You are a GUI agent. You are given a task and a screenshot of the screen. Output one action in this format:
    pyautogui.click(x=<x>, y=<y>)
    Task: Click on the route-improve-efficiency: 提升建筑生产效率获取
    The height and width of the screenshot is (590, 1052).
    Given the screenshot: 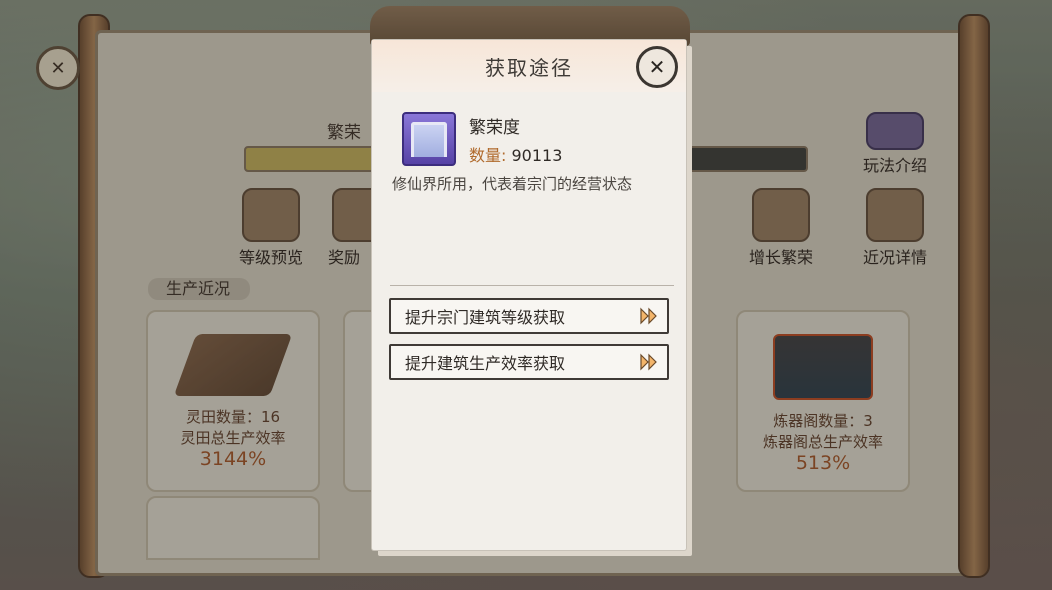 What is the action you would take?
    pyautogui.click(x=529, y=362)
    